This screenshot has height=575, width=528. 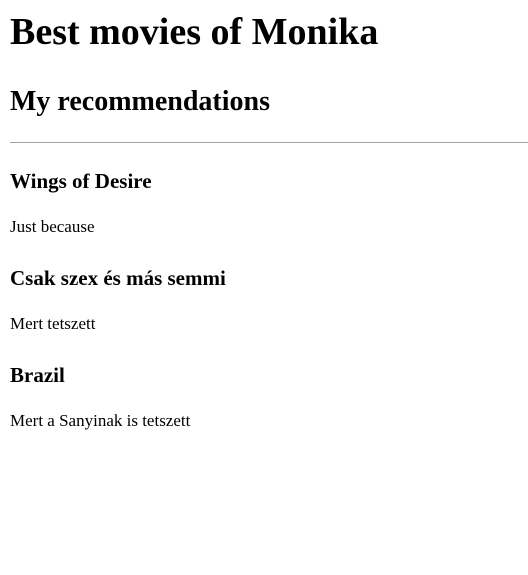 What do you see at coordinates (53, 323) in the screenshot?
I see `movie-reason: Mert tetszett` at bounding box center [53, 323].